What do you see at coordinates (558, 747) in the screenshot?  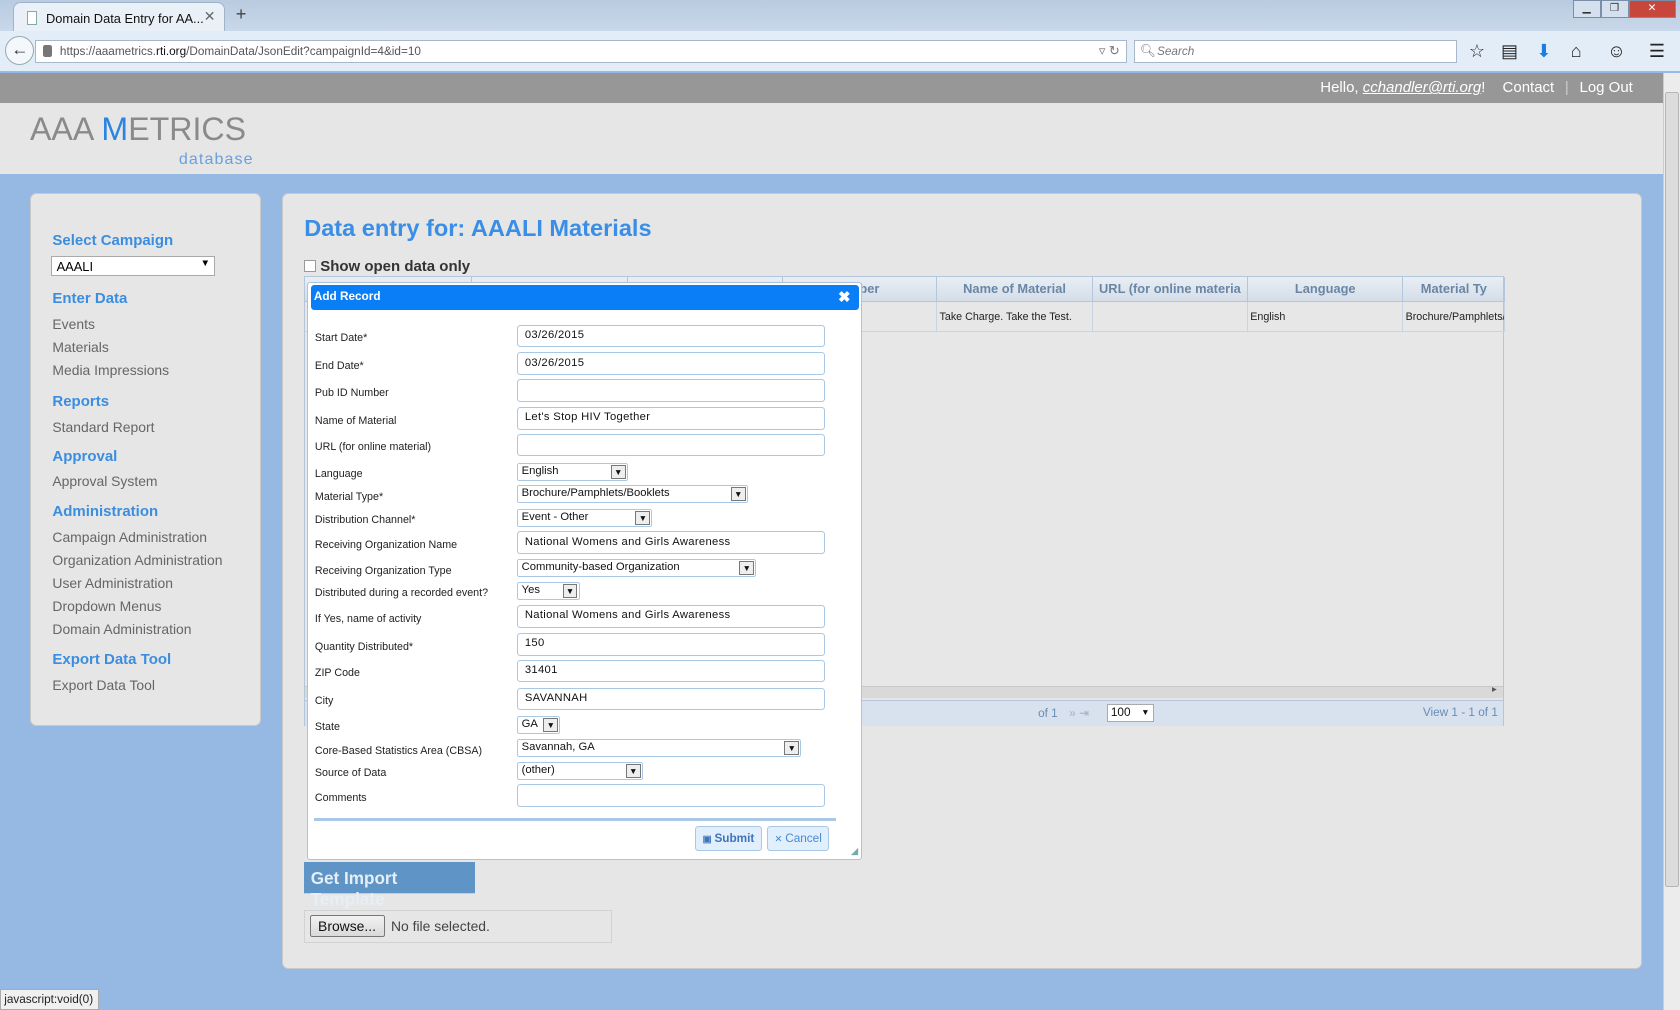 I see `core-based-statistics-area-cbsa-value: Savannah, GA` at bounding box center [558, 747].